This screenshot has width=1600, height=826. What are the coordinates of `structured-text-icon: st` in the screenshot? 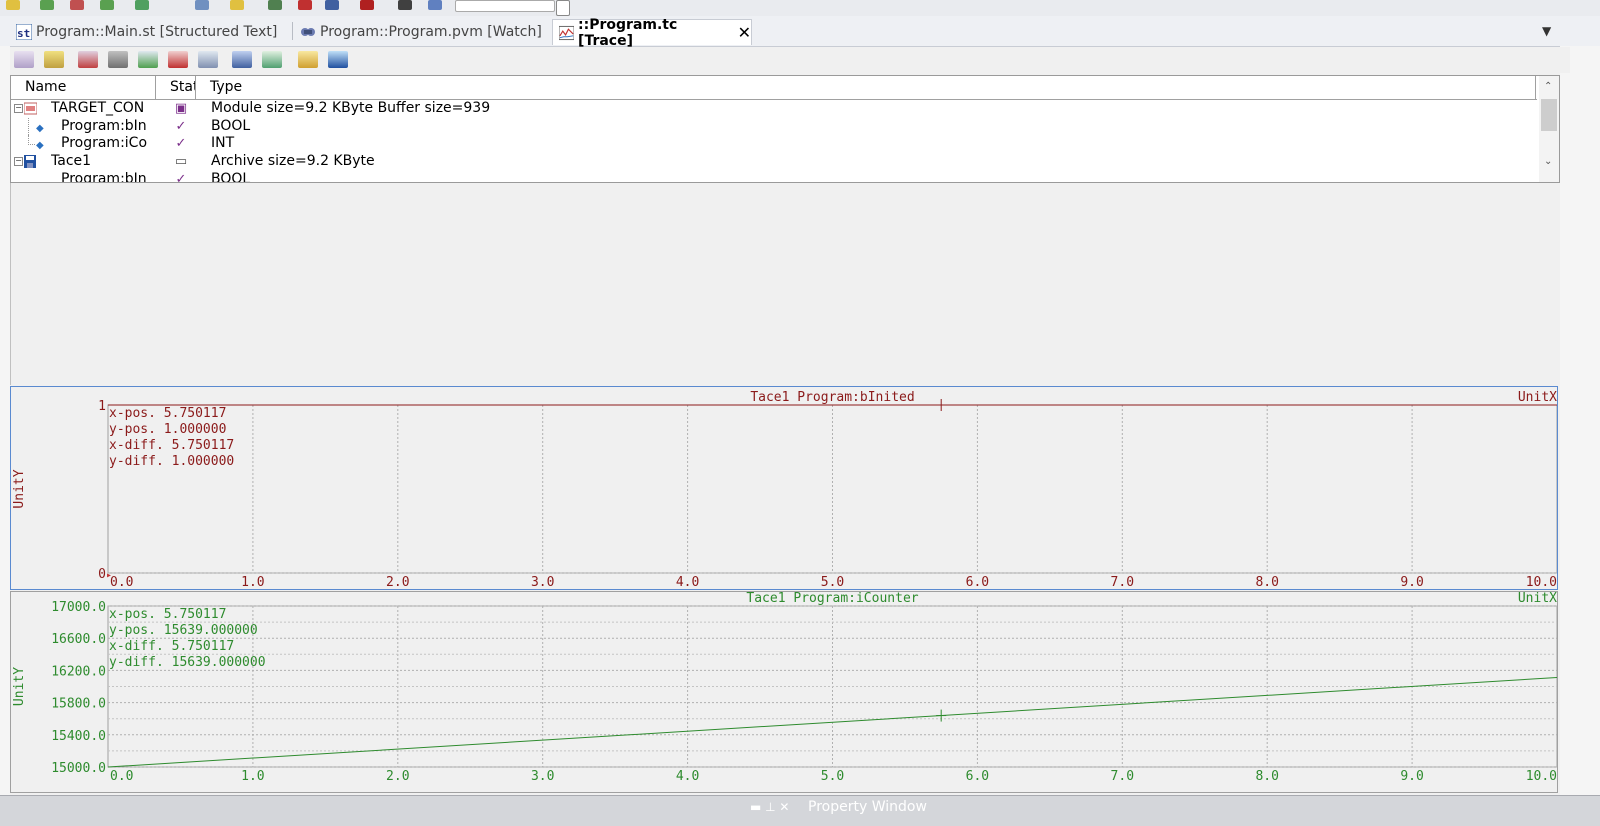 It's located at (24, 31).